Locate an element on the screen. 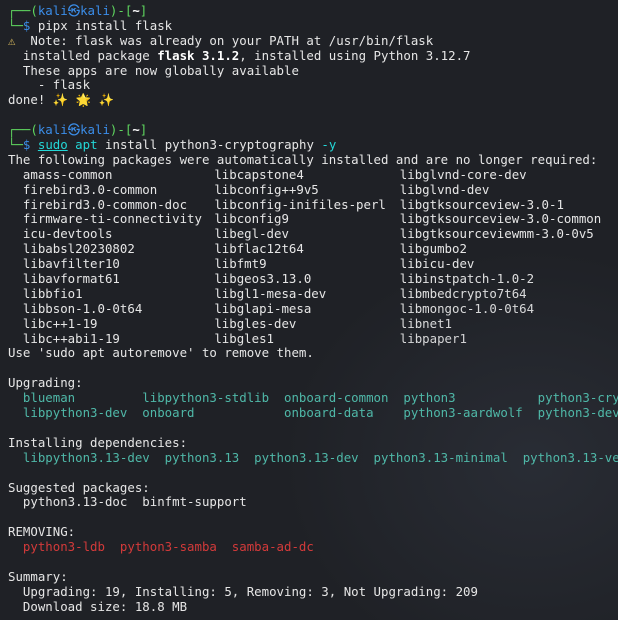 The image size is (618, 620). package-name: libavfilter10 is located at coordinates (64, 264).